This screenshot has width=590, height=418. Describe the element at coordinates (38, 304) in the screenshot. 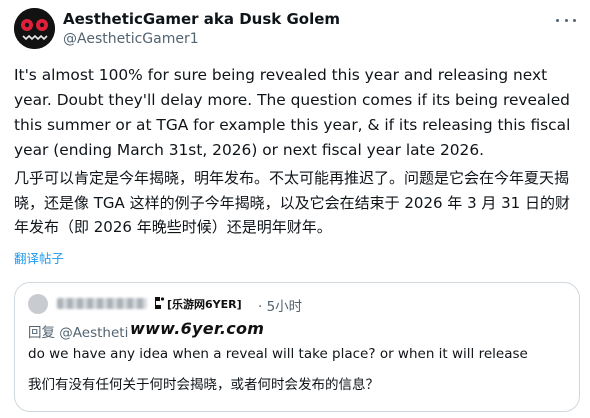

I see `quote-avatar` at that location.